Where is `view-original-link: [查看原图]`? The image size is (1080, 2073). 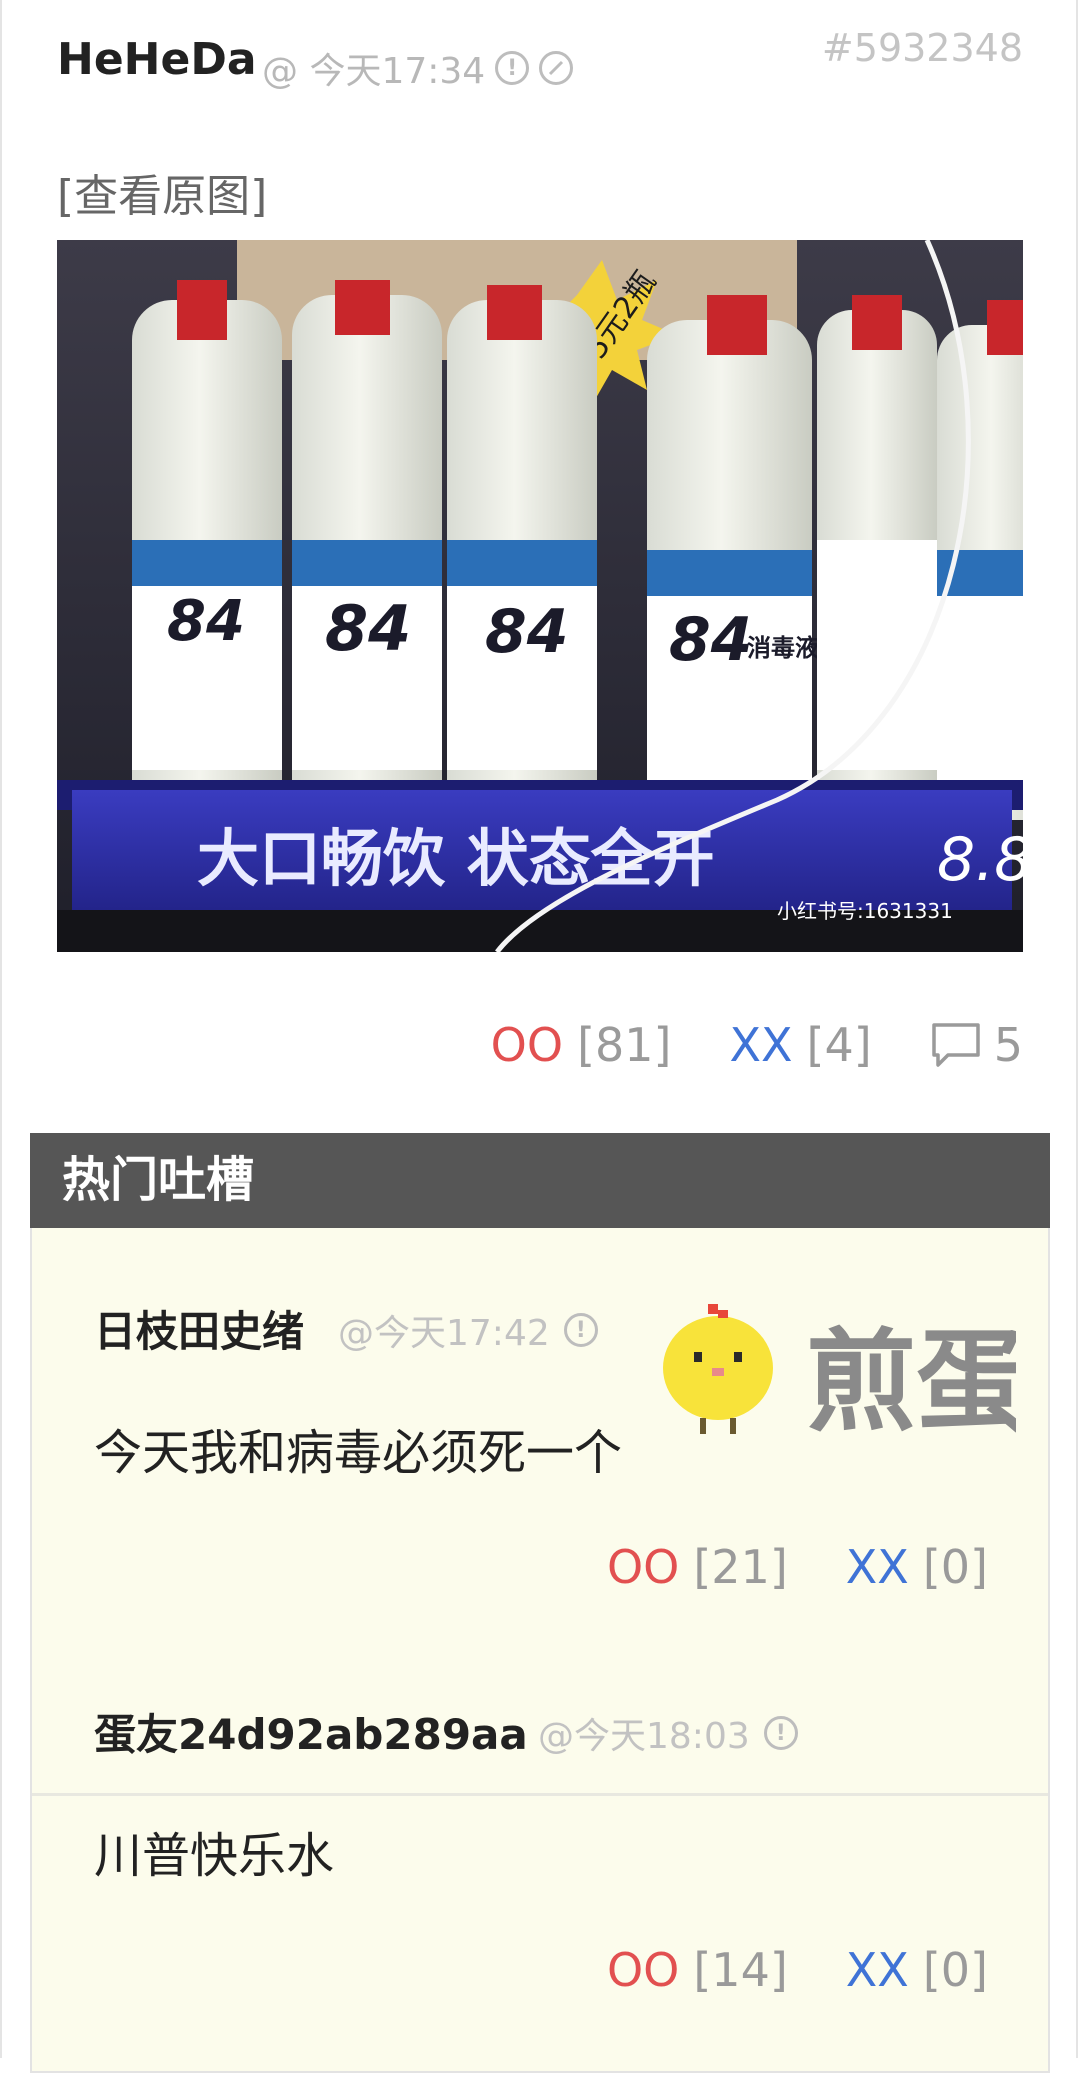 view-original-link: [查看原图] is located at coordinates (162, 192).